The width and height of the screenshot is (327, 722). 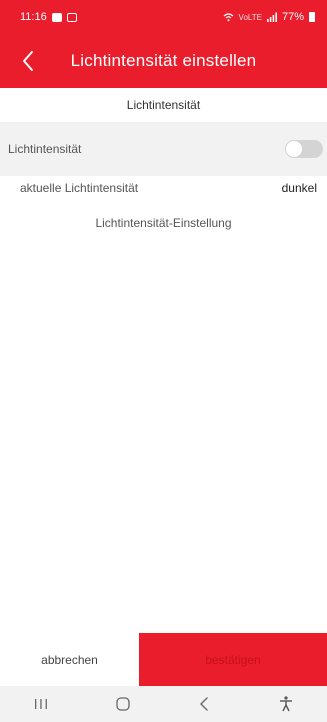 What do you see at coordinates (163, 17) in the screenshot?
I see `status-bar: 11:16 VoLTE 77%` at bounding box center [163, 17].